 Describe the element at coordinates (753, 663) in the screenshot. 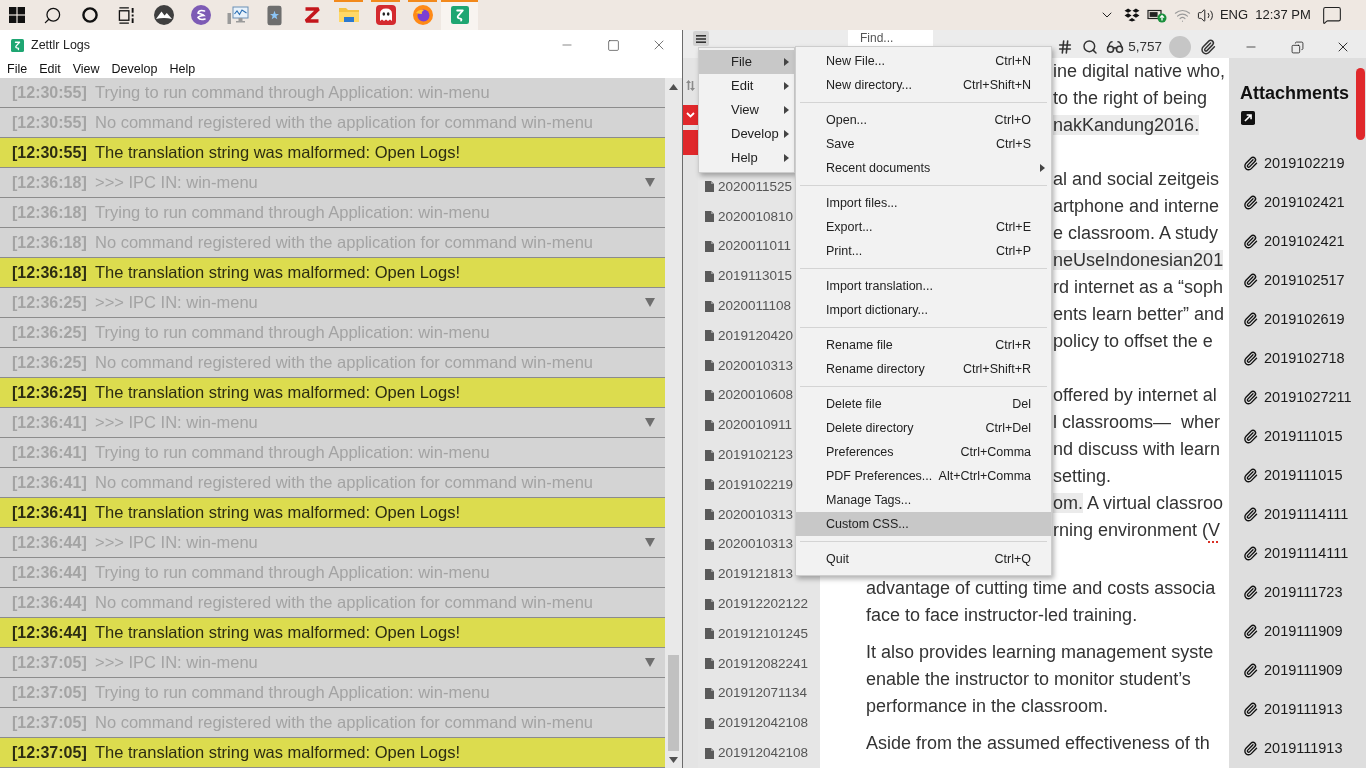

I see `document-entry: 201912082241` at that location.